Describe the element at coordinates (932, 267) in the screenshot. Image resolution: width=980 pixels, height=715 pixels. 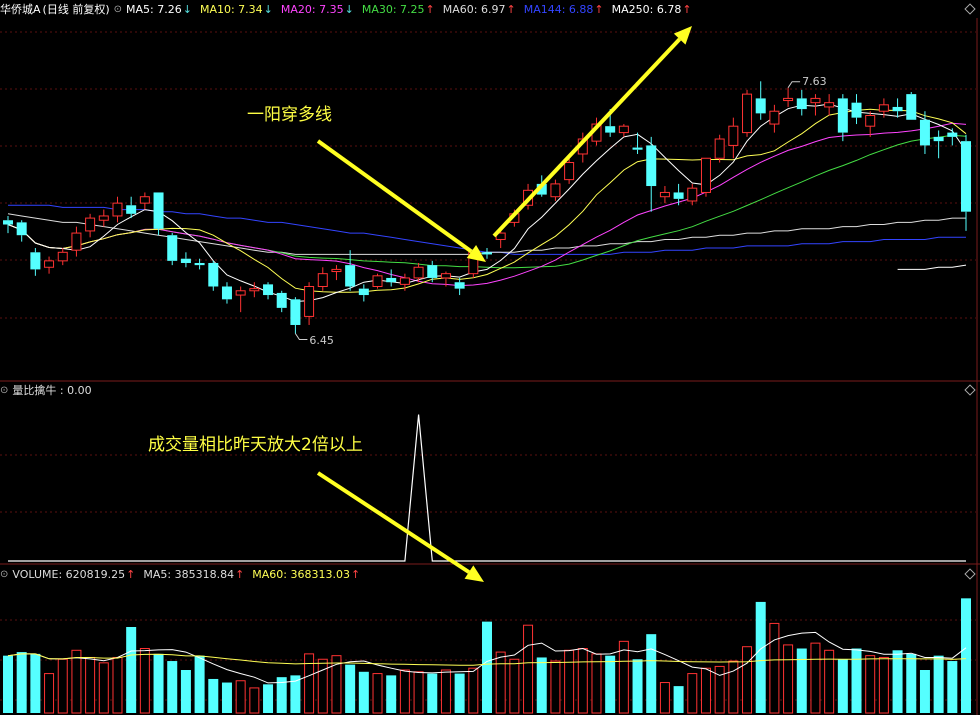
I see `ma250-line` at that location.